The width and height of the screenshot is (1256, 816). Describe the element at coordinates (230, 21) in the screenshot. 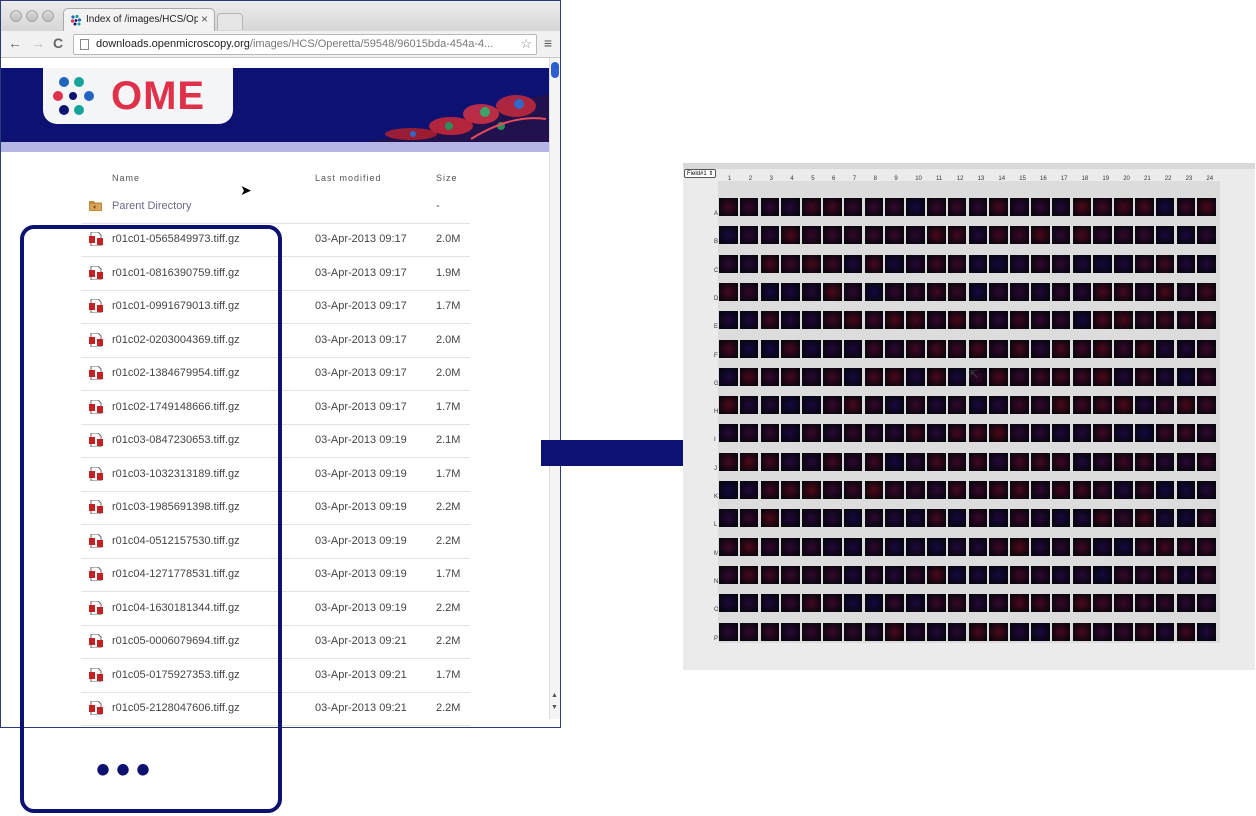

I see `new-tab-button` at that location.